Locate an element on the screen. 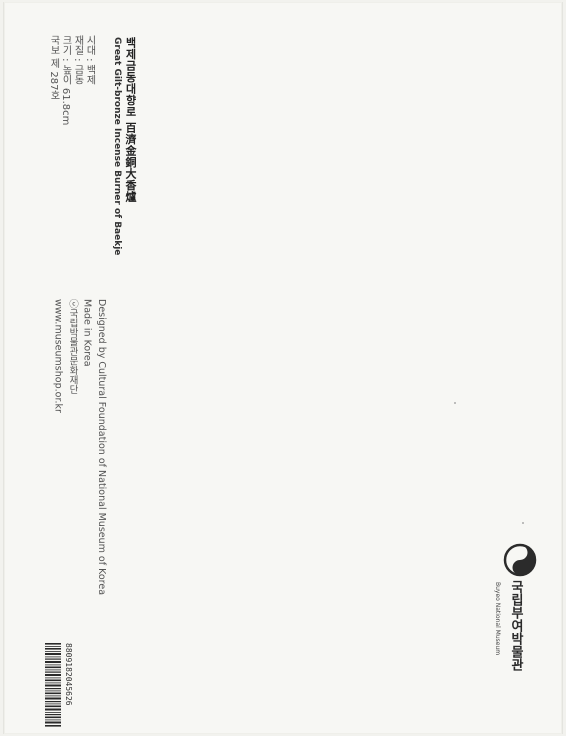 This screenshot has width=566, height=736. museum-name-korean: 국립부여박물관 is located at coordinates (515, 625).